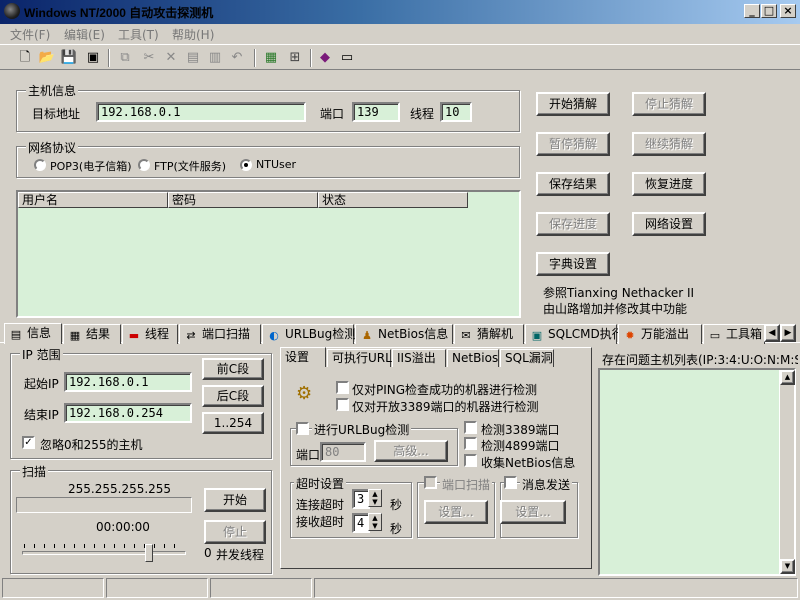  What do you see at coordinates (201, 112) in the screenshot?
I see `target-address-input: 192.168.0.1` at bounding box center [201, 112].